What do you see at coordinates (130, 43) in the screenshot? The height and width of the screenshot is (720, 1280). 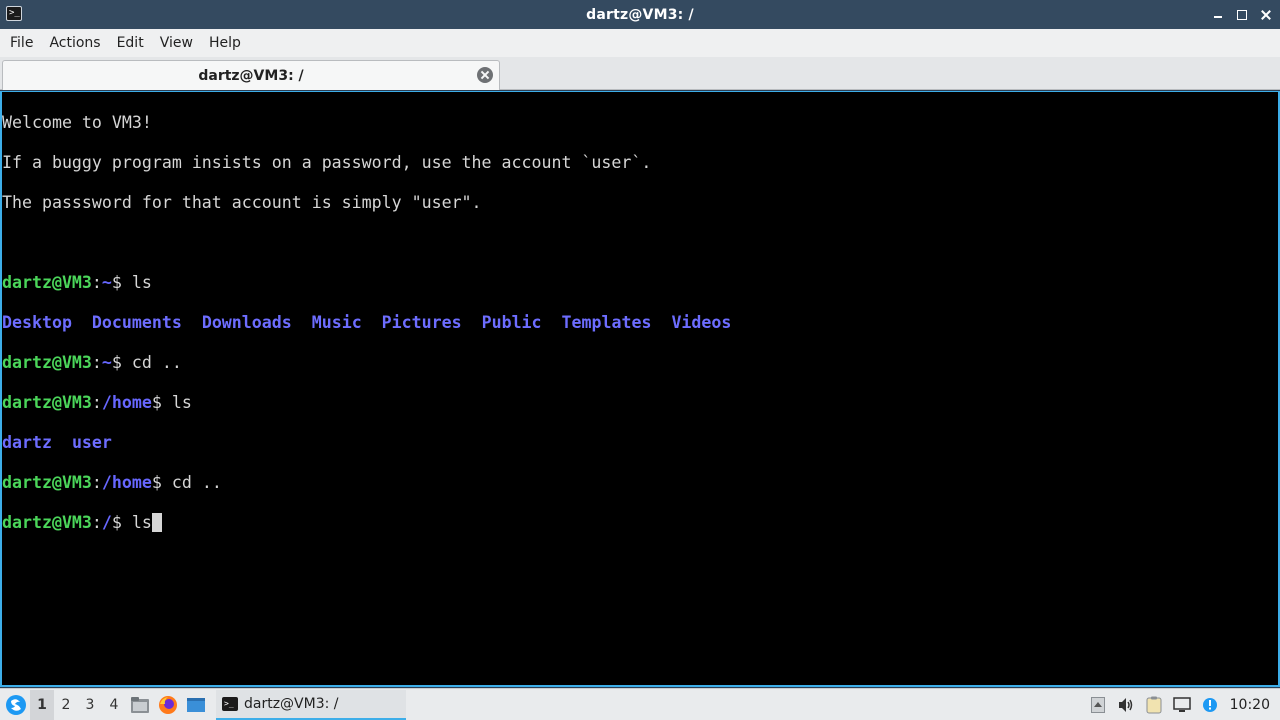 I see `menu-edit: Edit` at bounding box center [130, 43].